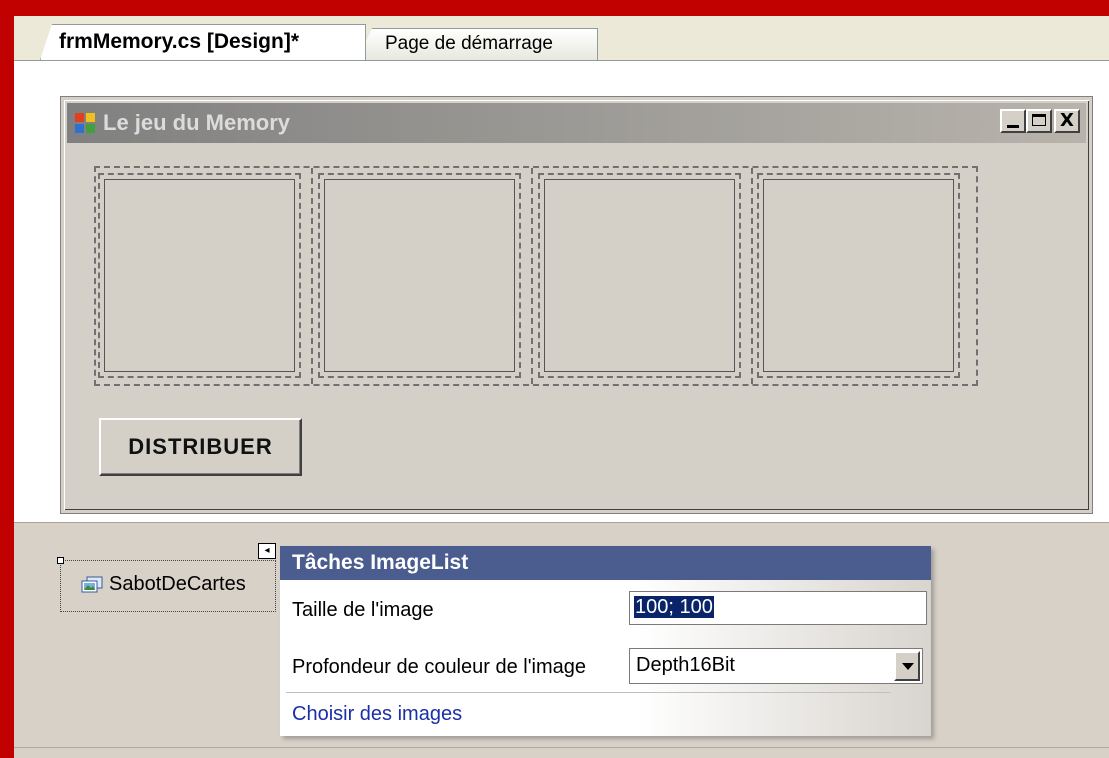 This screenshot has width=1109, height=758. Describe the element at coordinates (674, 607) in the screenshot. I see `image-size-value: 100; 100` at that location.